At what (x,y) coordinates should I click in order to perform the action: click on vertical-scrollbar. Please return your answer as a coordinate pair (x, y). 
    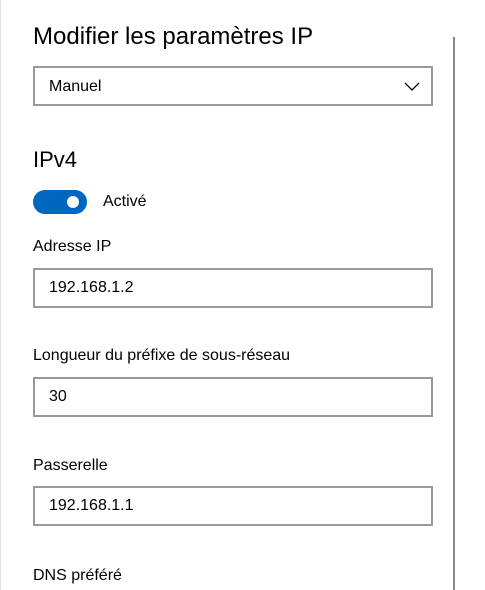
    Looking at the image, I should click on (454, 313).